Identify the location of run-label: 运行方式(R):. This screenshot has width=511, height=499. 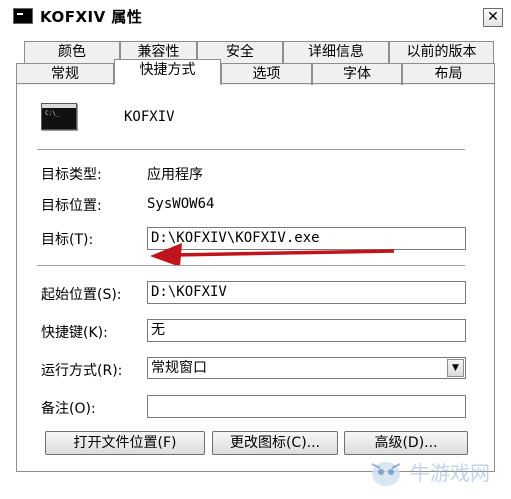
(82, 371).